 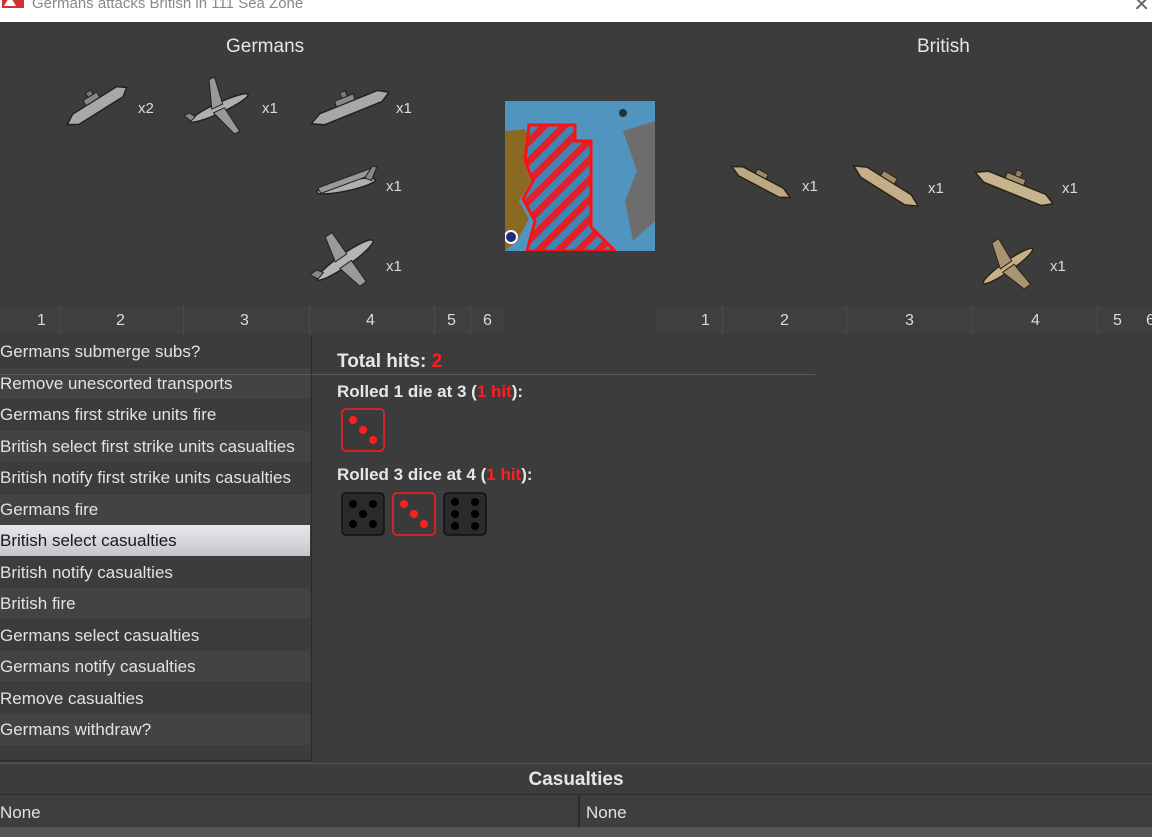 What do you see at coordinates (155, 352) in the screenshot?
I see `step-item: Germans submerge subs?` at bounding box center [155, 352].